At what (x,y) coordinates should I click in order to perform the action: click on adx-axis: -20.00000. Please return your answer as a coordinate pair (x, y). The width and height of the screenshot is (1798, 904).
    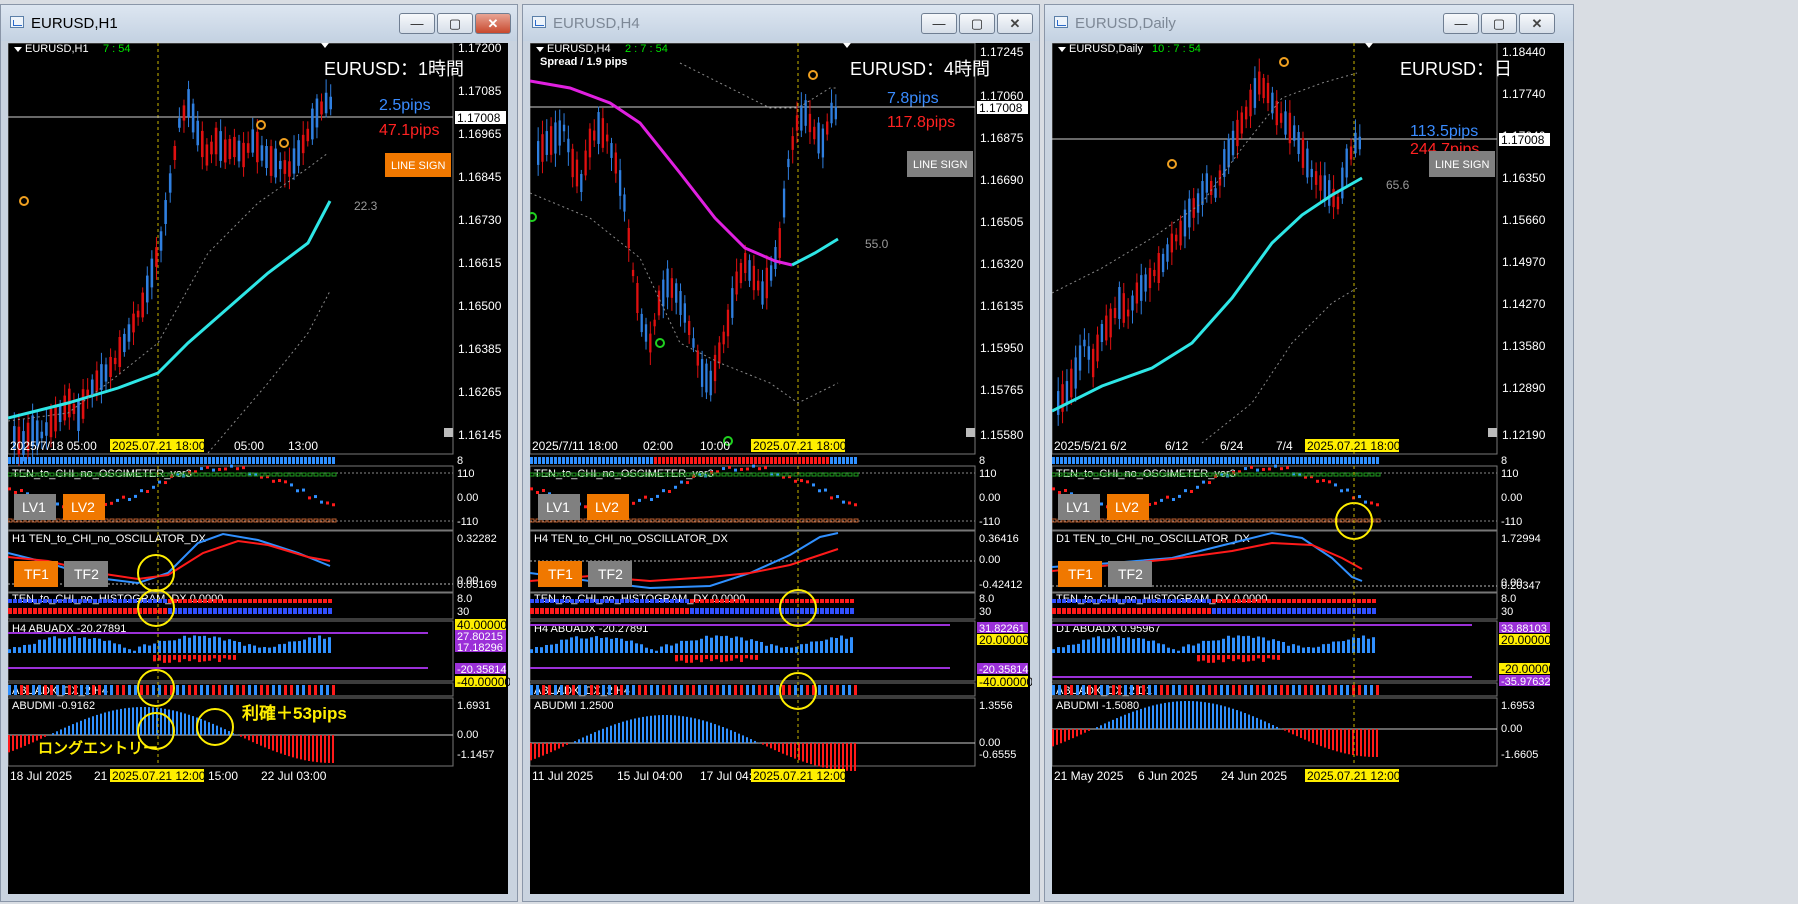
    Looking at the image, I should click on (1528, 669).